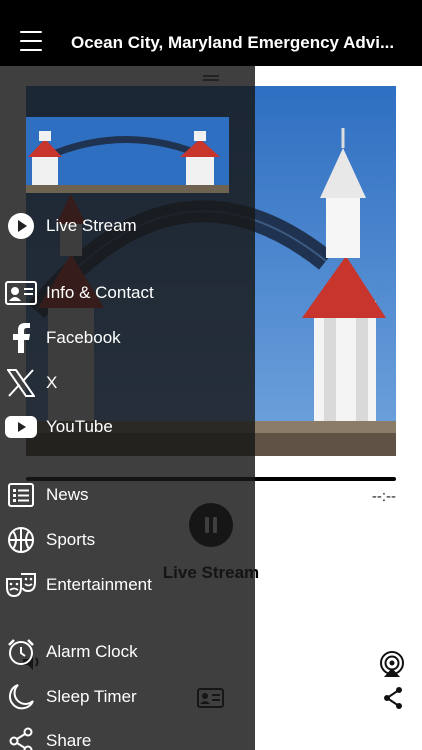  I want to click on menu-item-label: News, so click(67, 494).